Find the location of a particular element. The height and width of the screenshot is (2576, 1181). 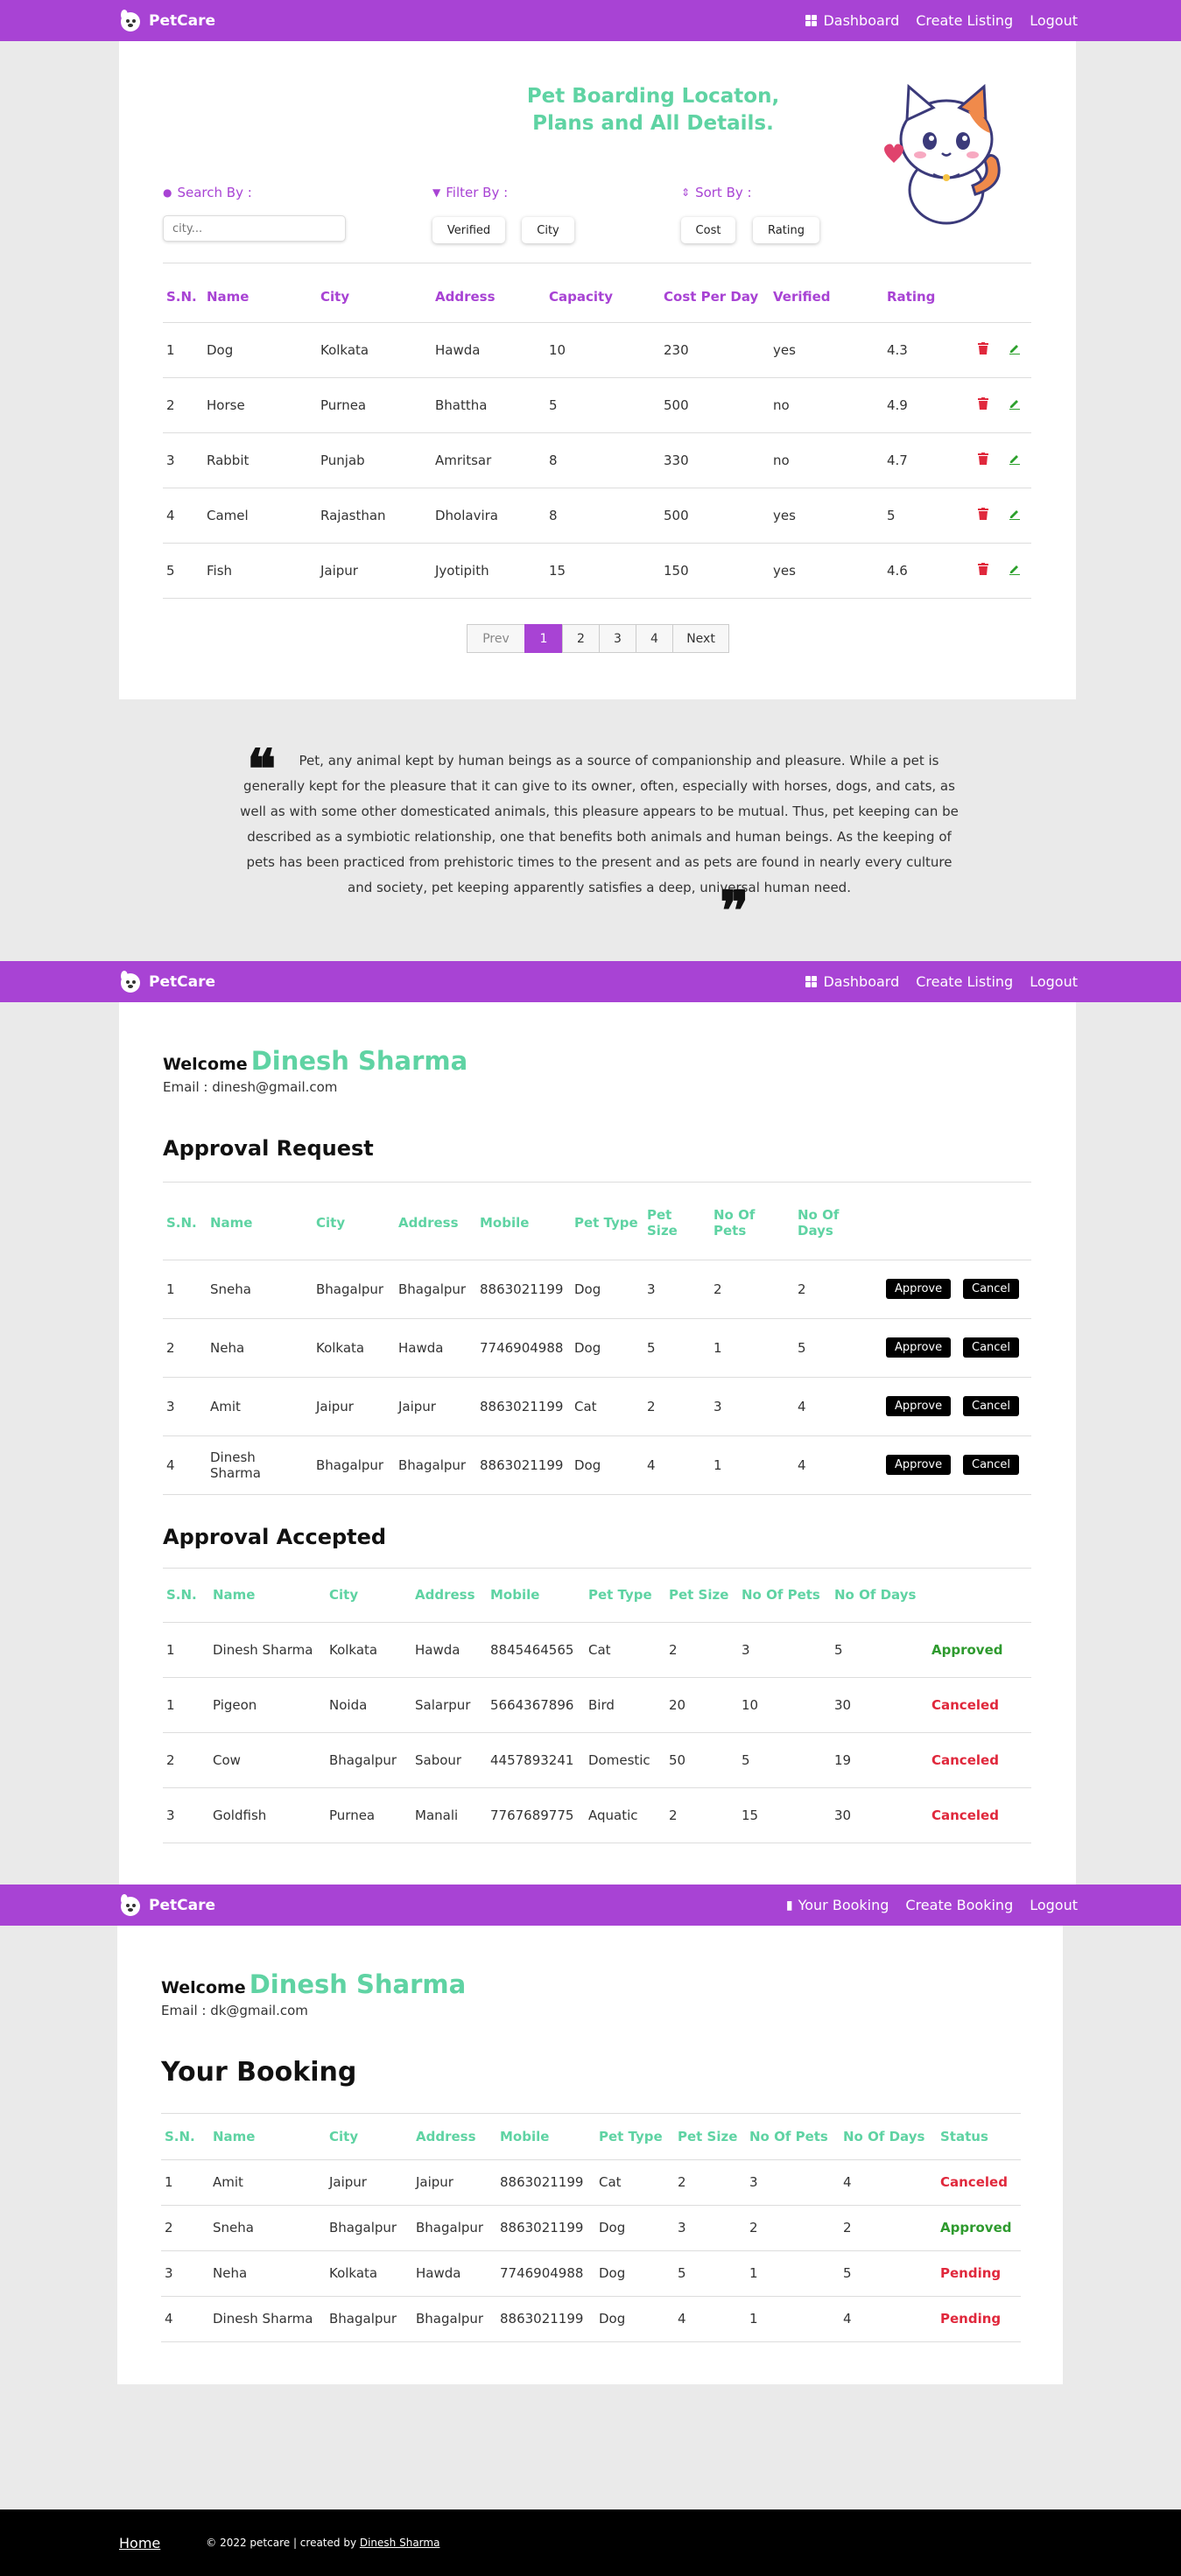

welcome-text: Welcome is located at coordinates (206, 1064).